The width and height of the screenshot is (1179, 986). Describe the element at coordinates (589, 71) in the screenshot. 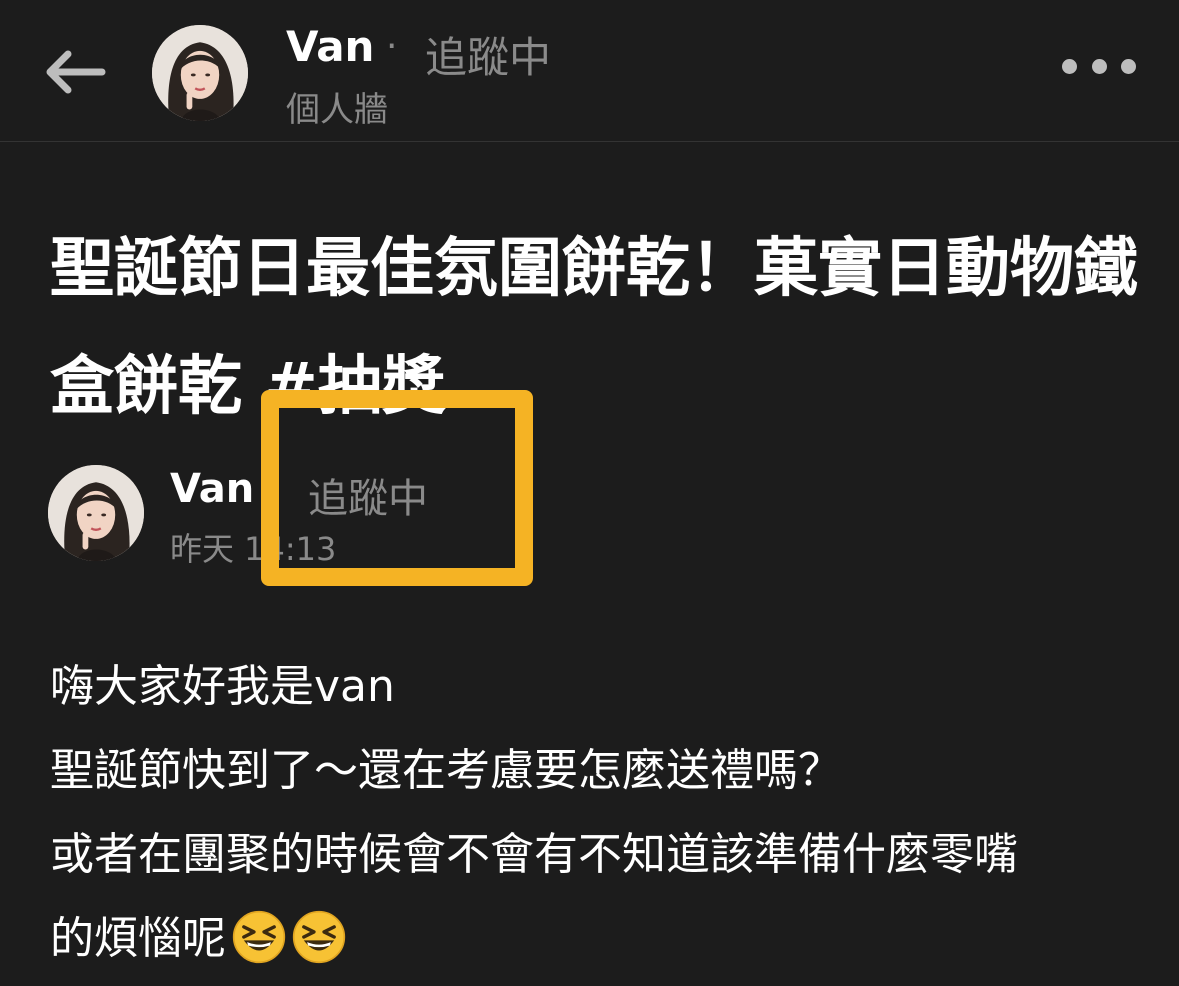

I see `top-bar: Van · 追蹤中 個人牆` at that location.